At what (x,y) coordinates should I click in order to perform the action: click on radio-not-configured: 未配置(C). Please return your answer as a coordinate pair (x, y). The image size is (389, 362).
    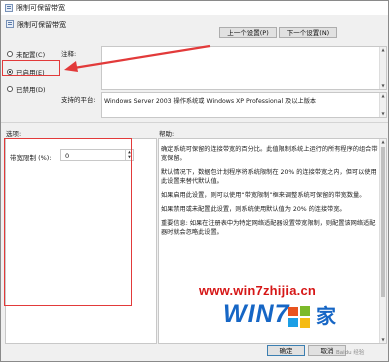
    Looking at the image, I should click on (26, 54).